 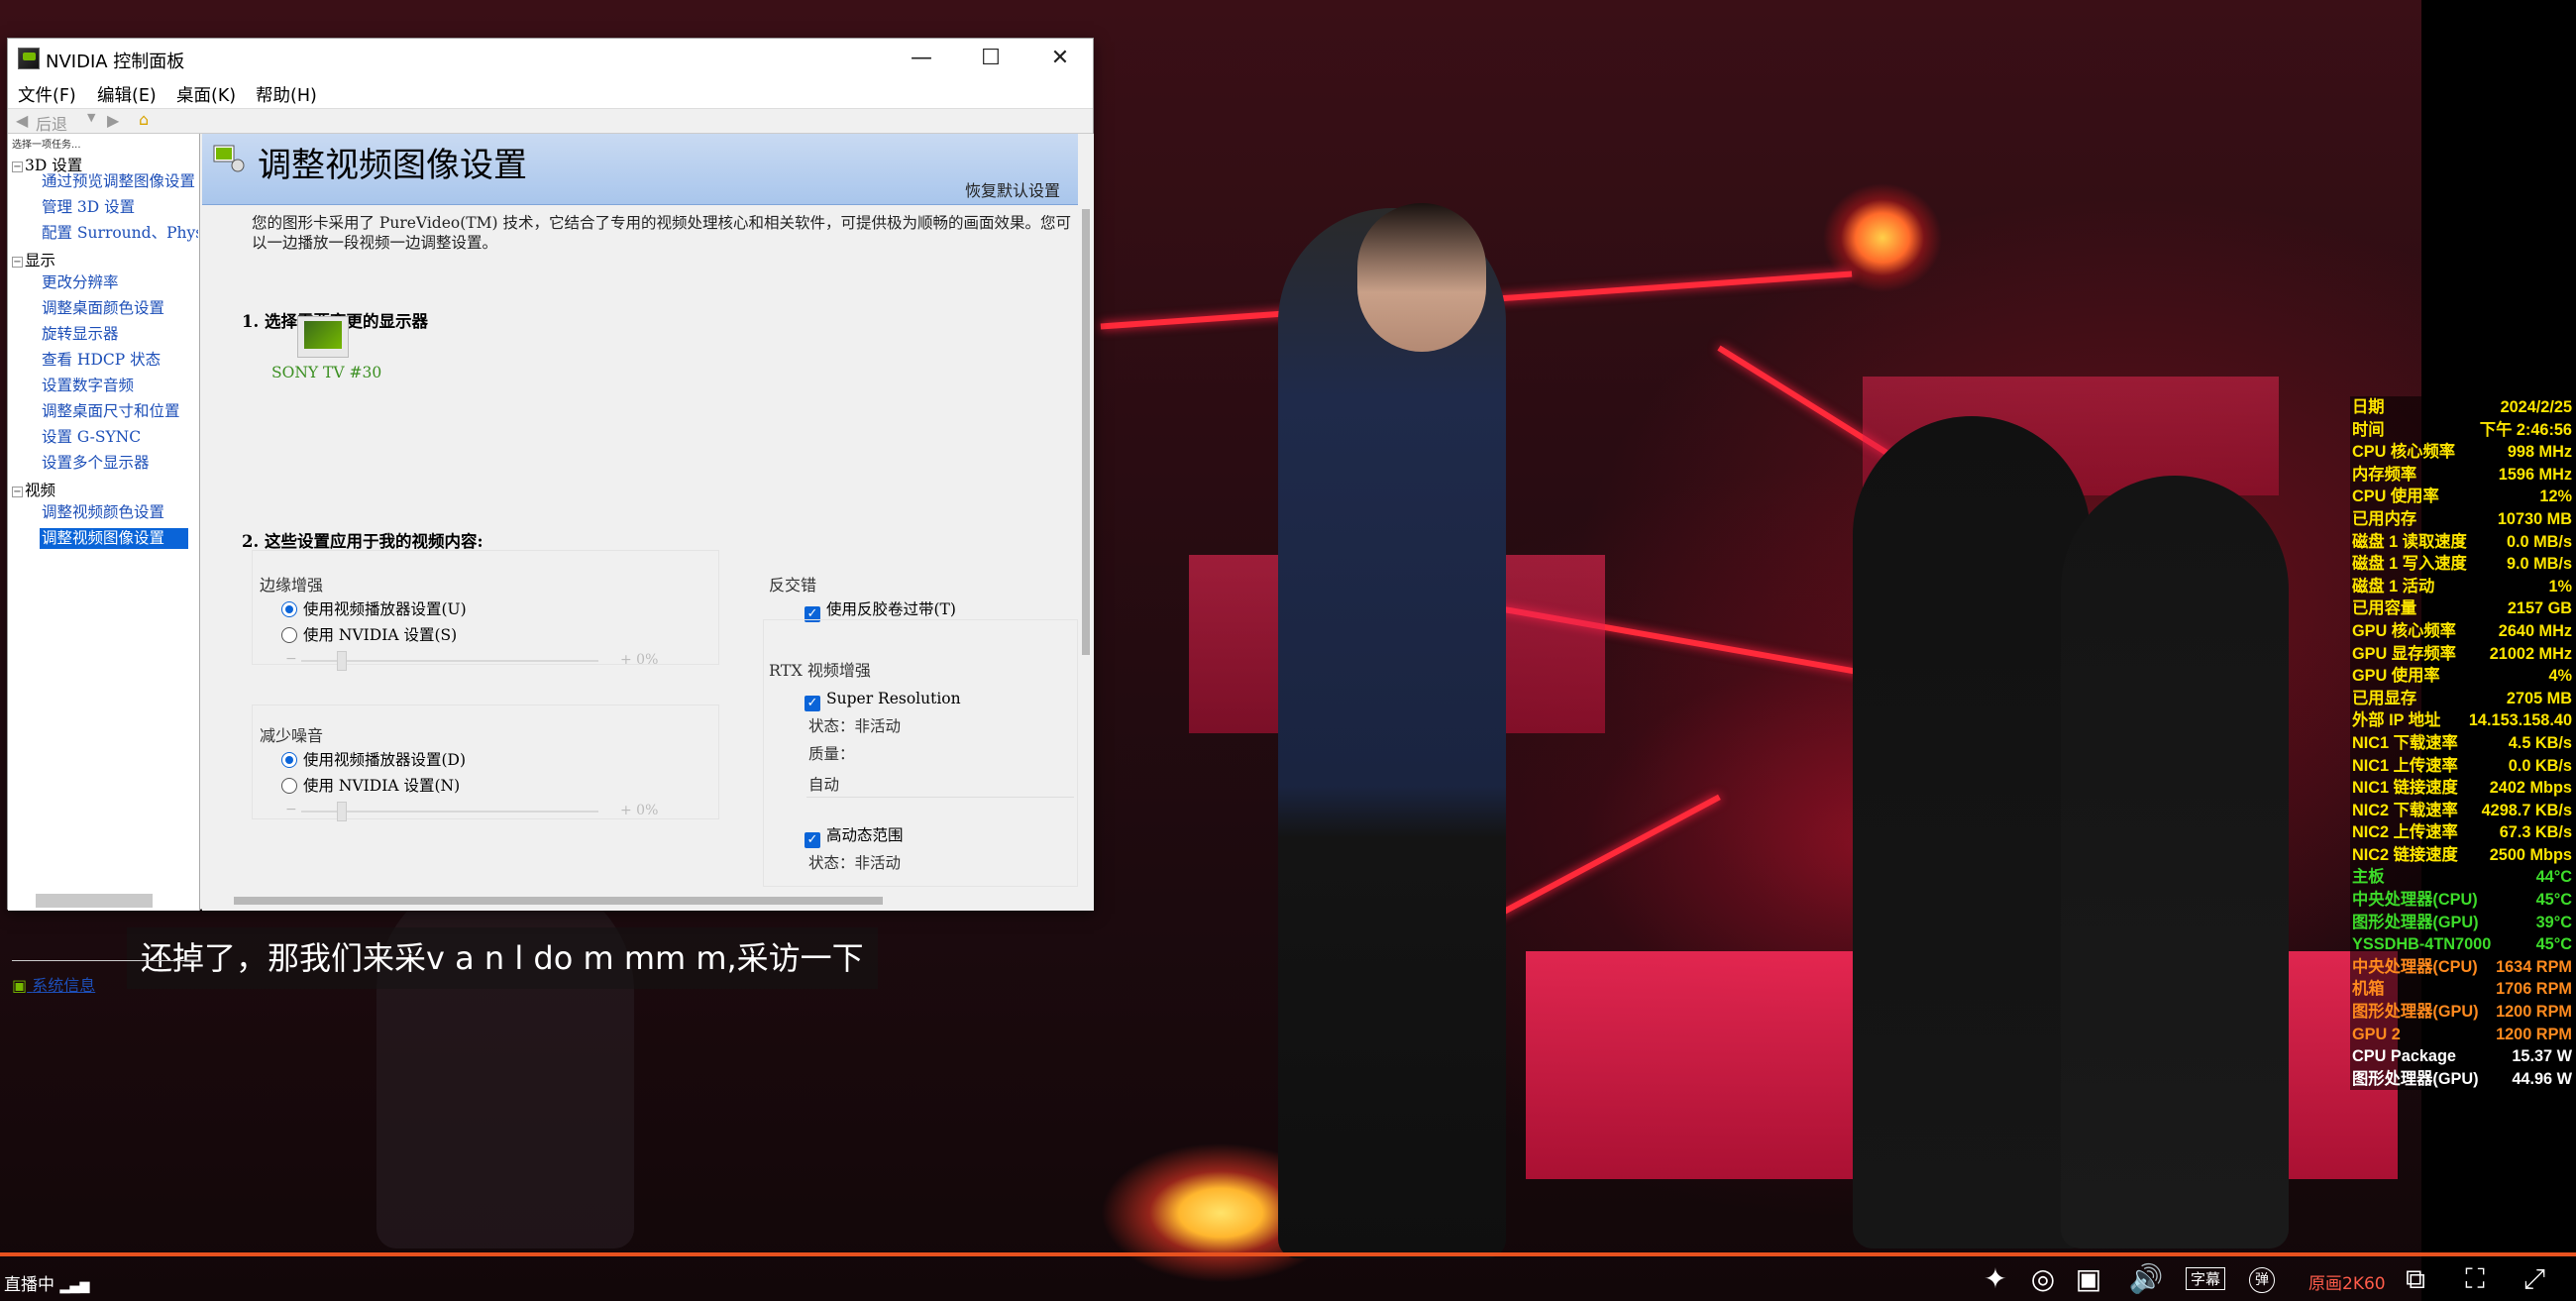 I want to click on sidebar-item-hdcp: 查看 HDCP 状态, so click(x=120, y=360).